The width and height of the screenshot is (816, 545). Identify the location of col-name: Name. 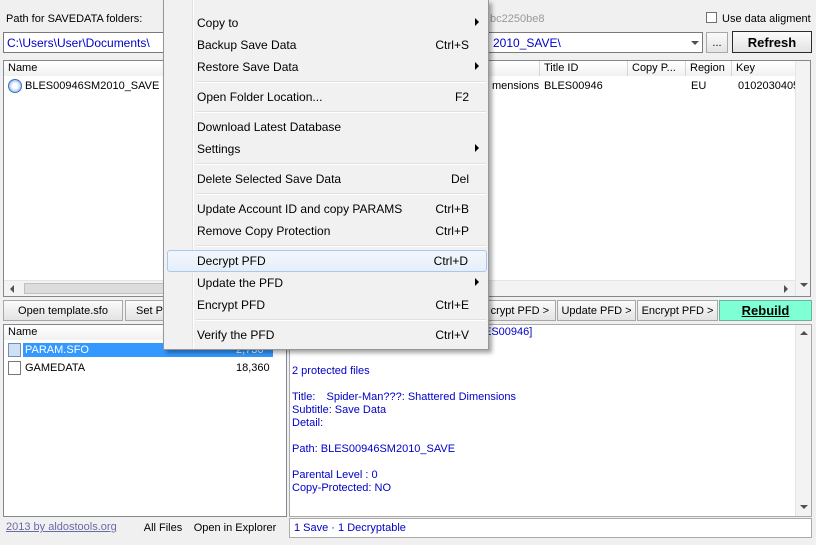
(84, 68).